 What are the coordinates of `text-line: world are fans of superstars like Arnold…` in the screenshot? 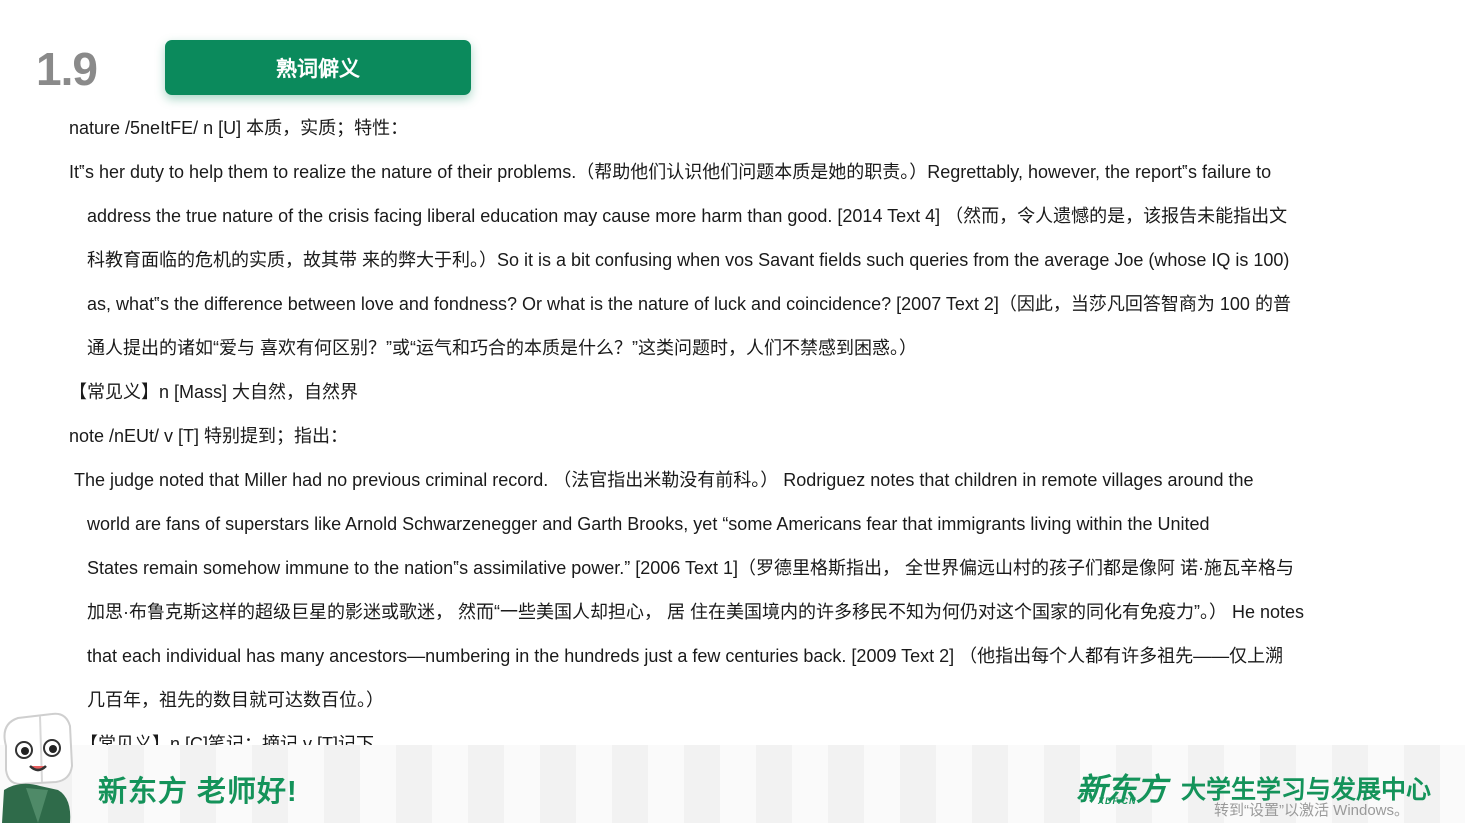 It's located at (648, 524).